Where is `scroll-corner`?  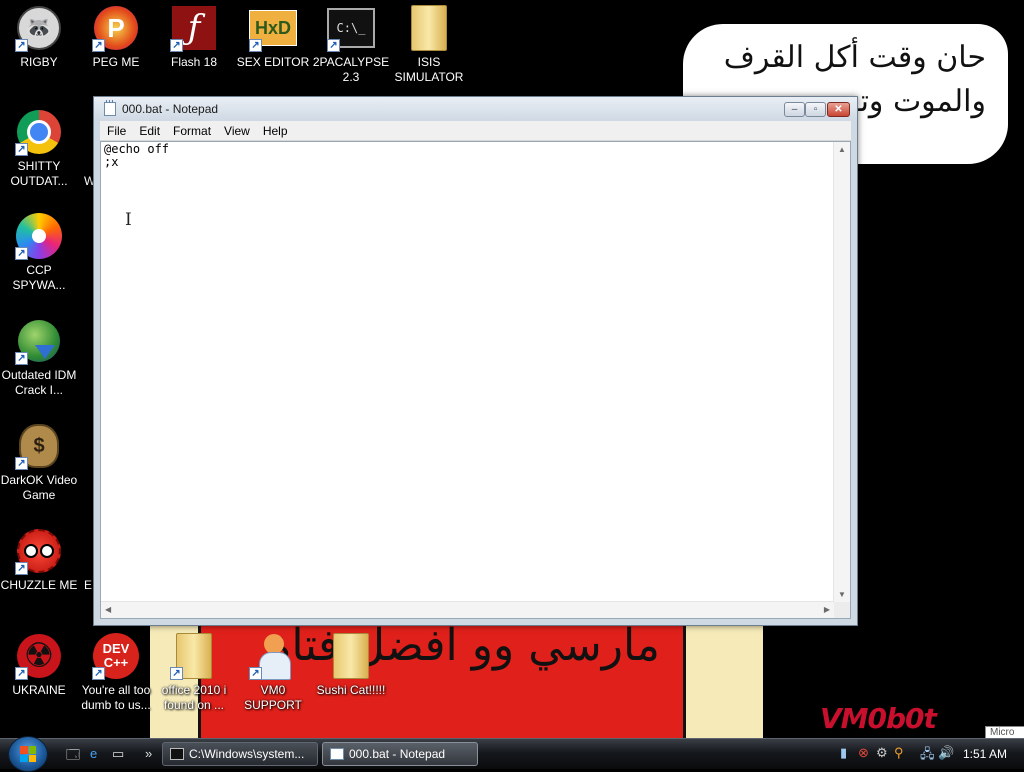
scroll-corner is located at coordinates (842, 610).